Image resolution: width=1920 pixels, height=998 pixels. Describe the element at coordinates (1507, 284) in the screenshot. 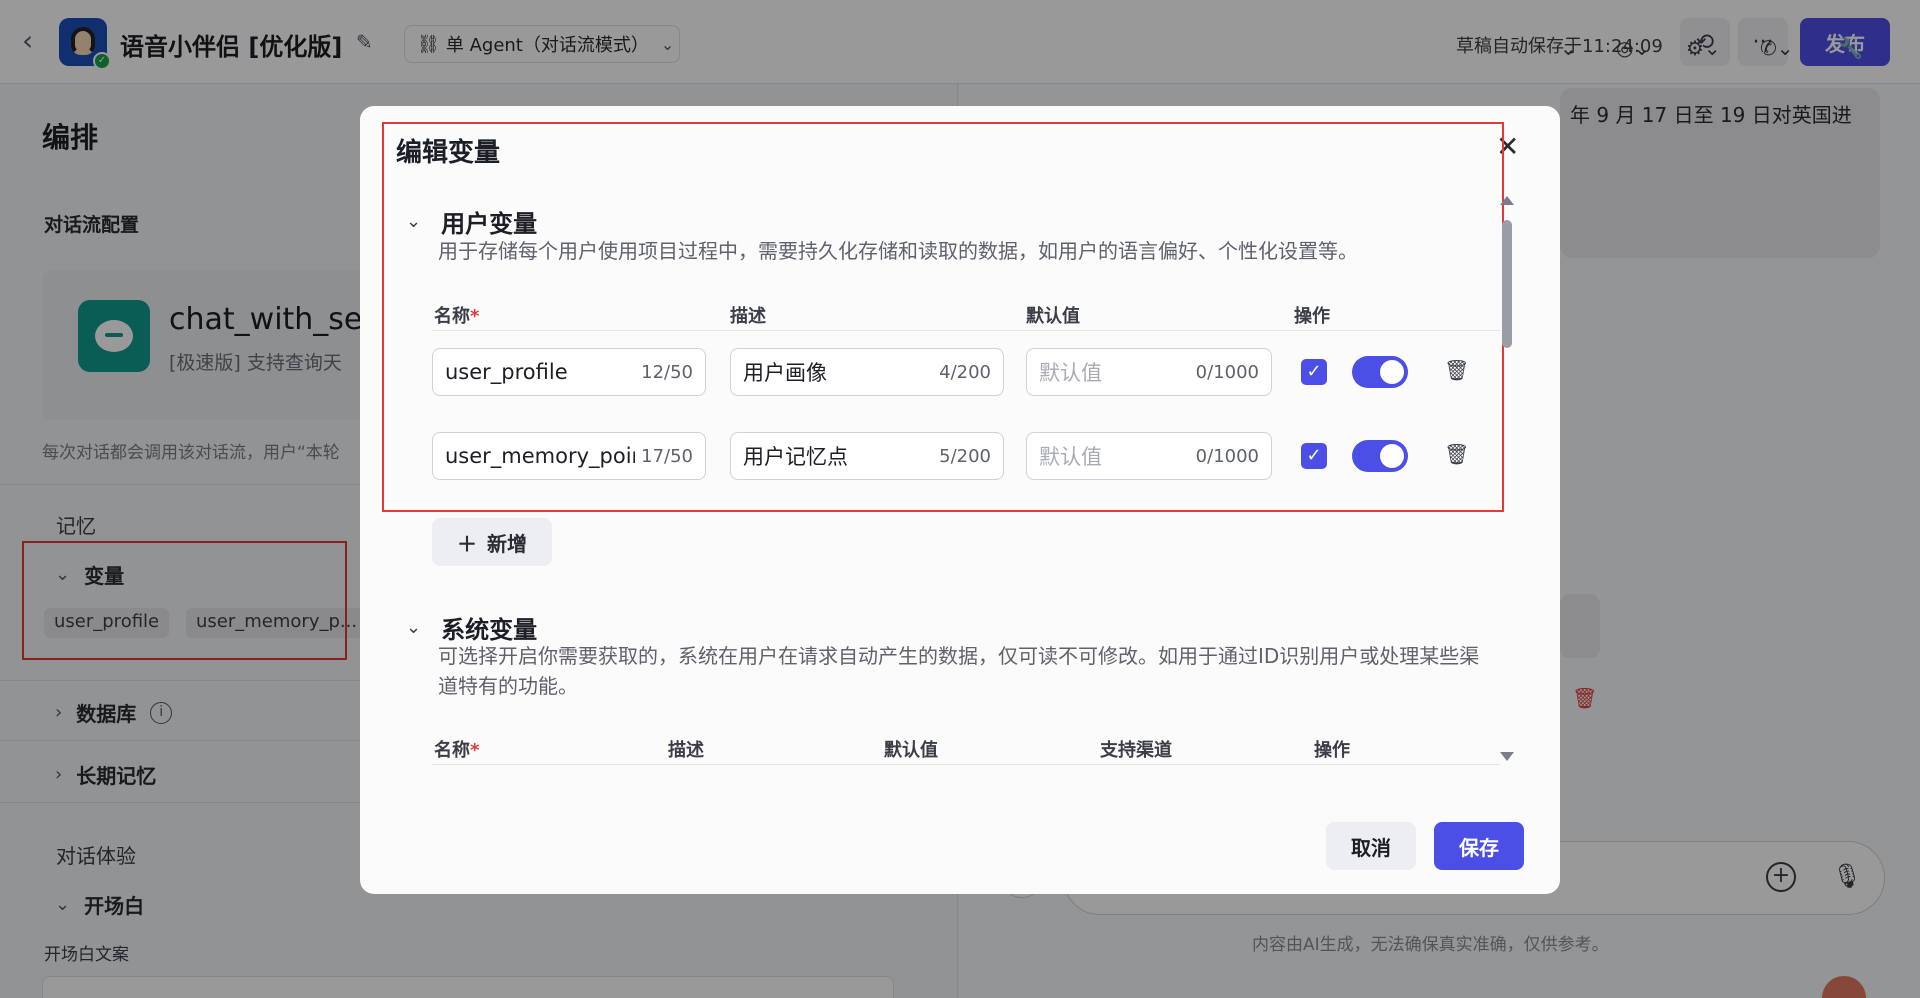

I see `scrollbar-thumb` at that location.